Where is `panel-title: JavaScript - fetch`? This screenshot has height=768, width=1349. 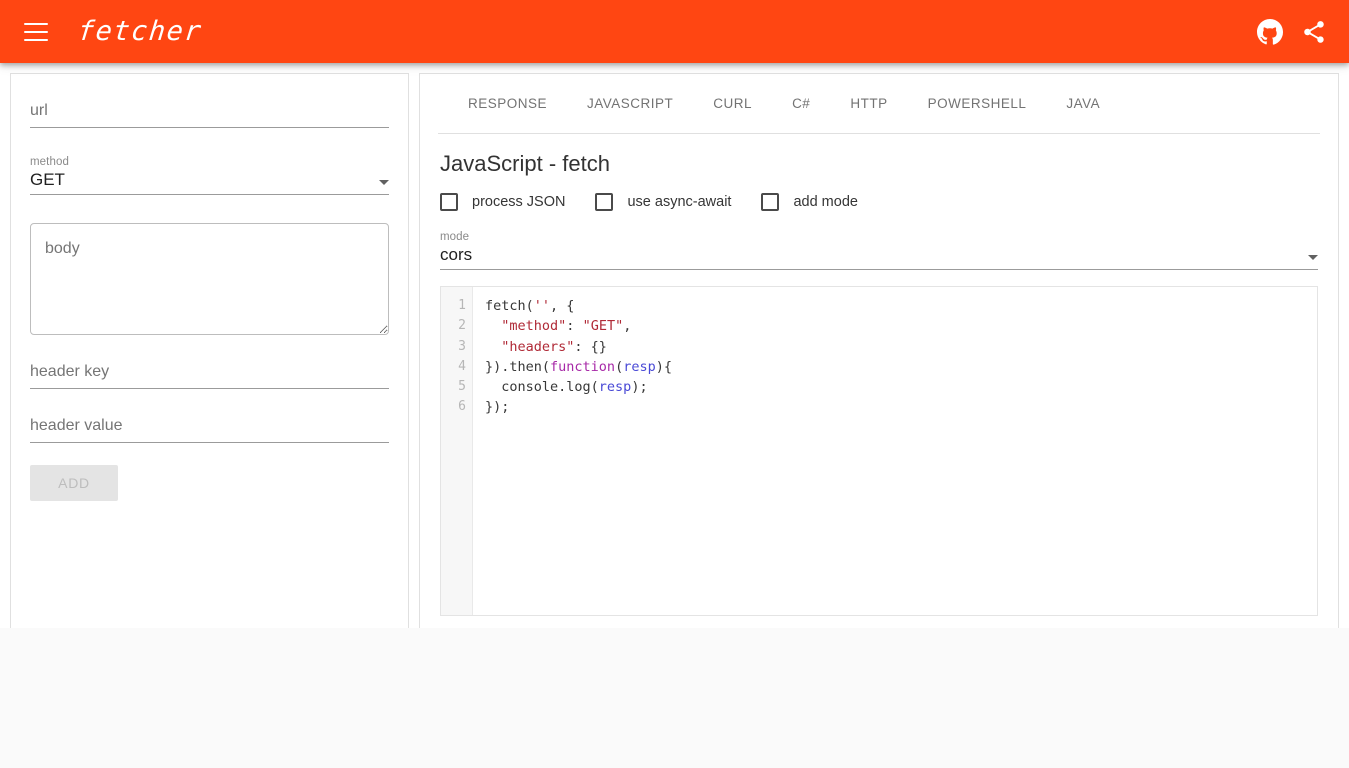
panel-title: JavaScript - fetch is located at coordinates (525, 163).